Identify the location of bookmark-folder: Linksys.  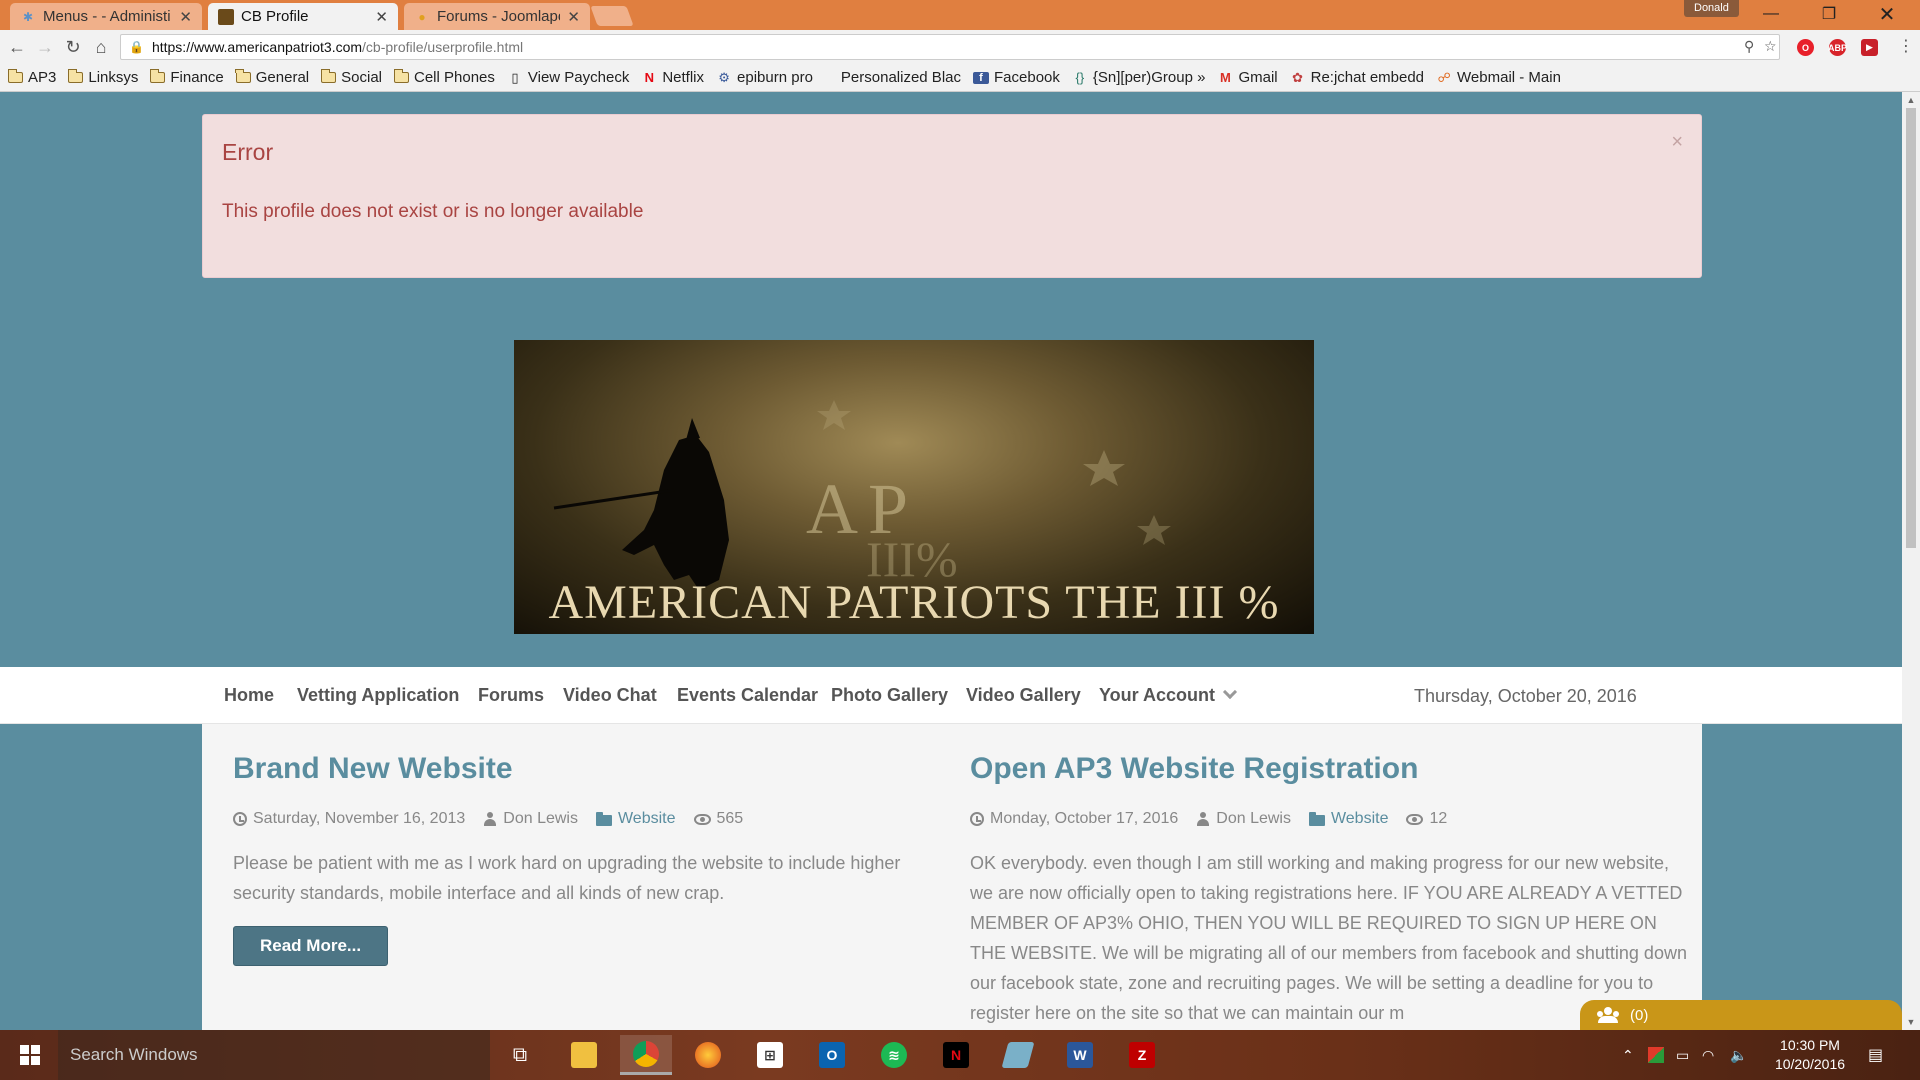
(102, 77).